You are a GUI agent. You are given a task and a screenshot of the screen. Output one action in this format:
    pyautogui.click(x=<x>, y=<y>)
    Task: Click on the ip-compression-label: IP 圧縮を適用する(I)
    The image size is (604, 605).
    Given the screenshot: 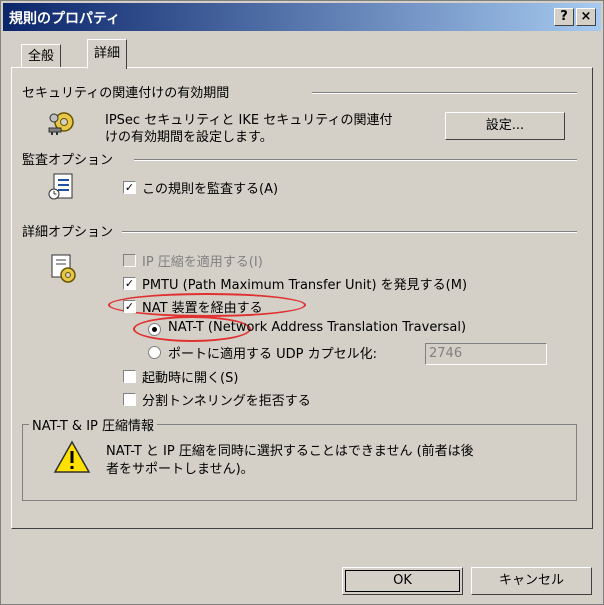 What is the action you would take?
    pyautogui.click(x=202, y=262)
    